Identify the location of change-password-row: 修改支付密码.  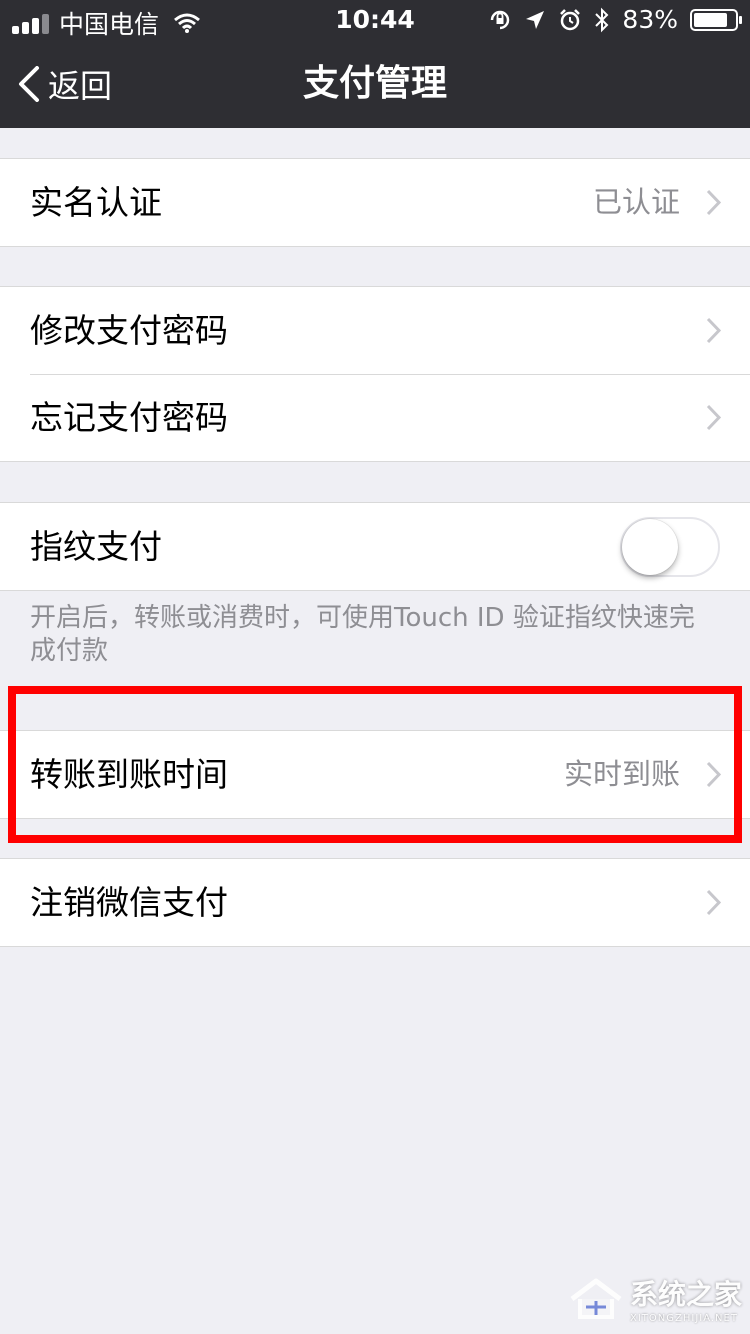
(375, 330).